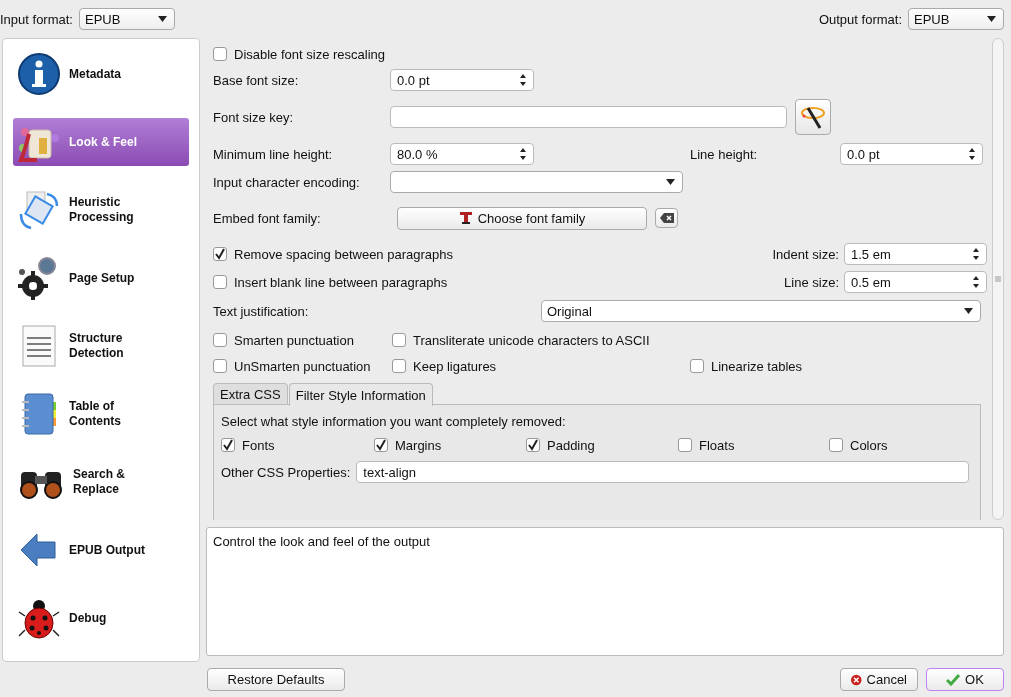  I want to click on field-label: Indent size:, so click(805, 254).